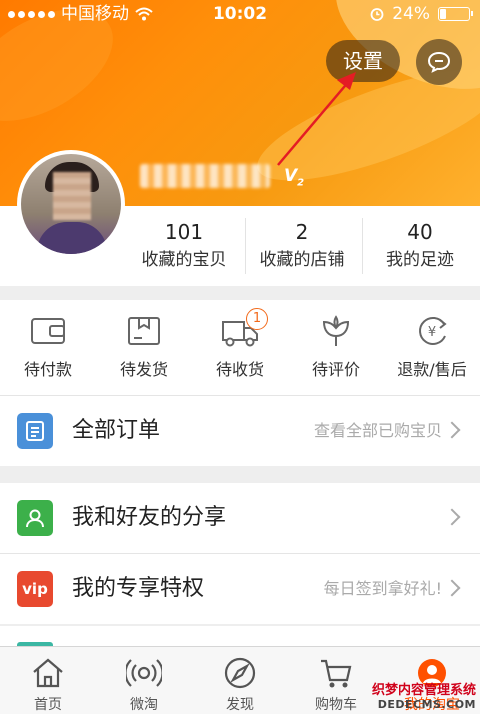 Image resolution: width=480 pixels, height=714 pixels. Describe the element at coordinates (336, 330) in the screenshot. I see `flower-icon` at that location.